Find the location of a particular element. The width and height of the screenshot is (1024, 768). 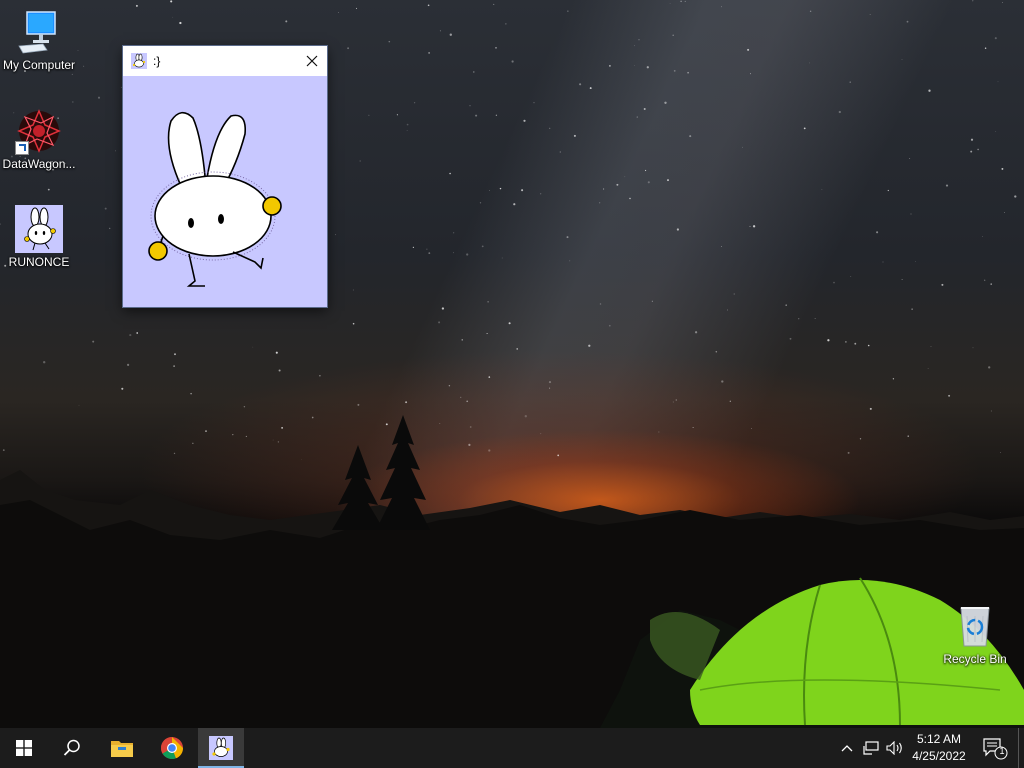

taskbar-clock: 5:12 AM 4/25/2022 is located at coordinates (939, 748).